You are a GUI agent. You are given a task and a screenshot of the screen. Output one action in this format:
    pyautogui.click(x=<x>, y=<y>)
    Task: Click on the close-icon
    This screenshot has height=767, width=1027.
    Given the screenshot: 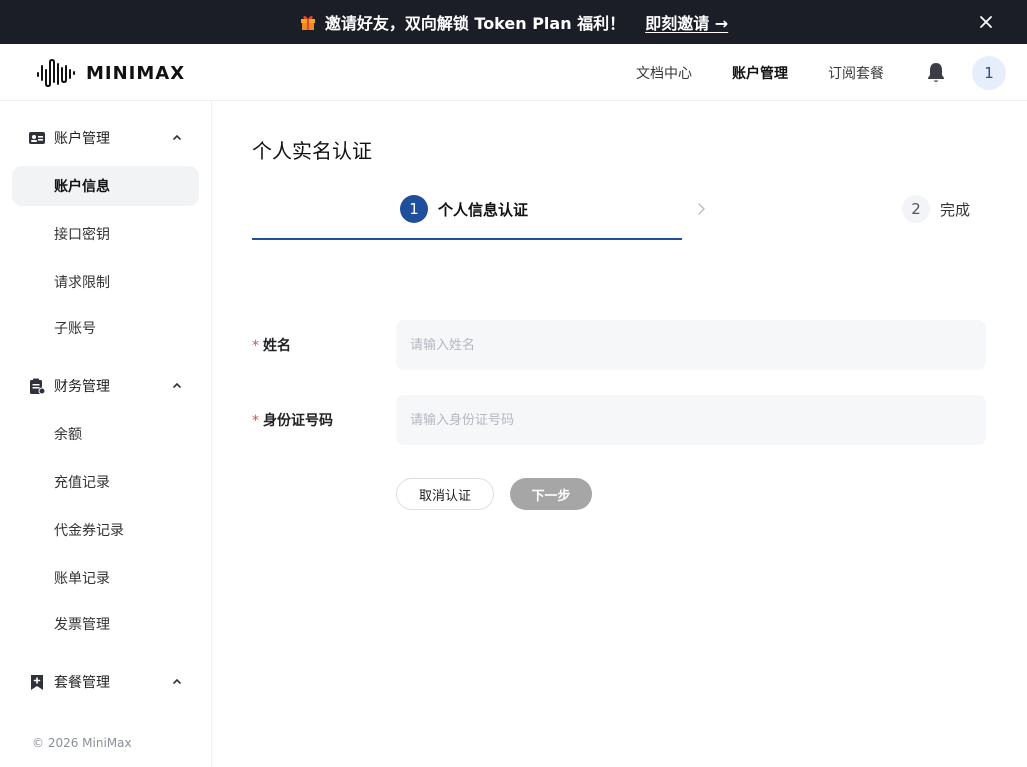 What is the action you would take?
    pyautogui.click(x=986, y=22)
    